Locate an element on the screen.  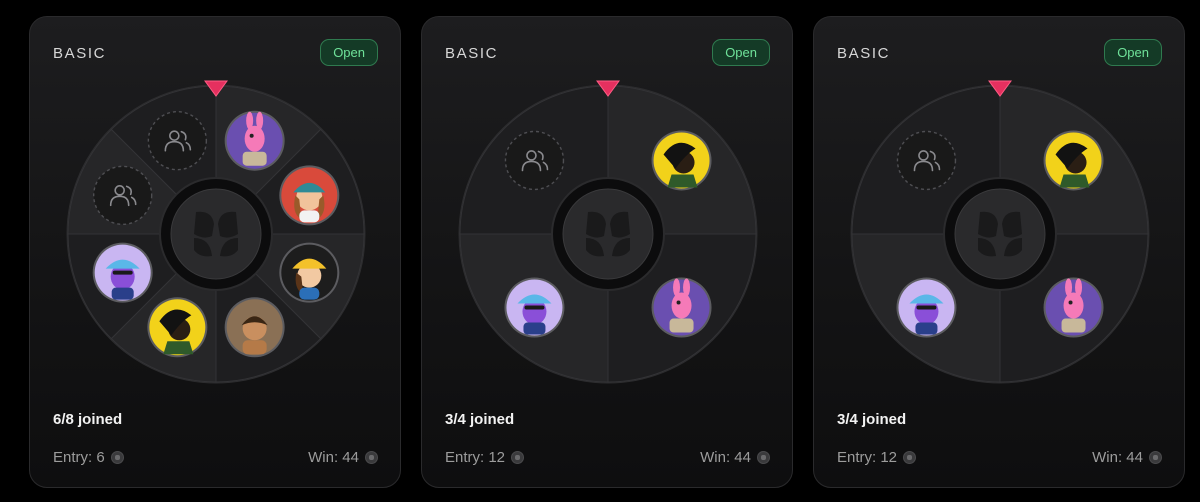
entry-fee: Entry: 6 is located at coordinates (88, 457).